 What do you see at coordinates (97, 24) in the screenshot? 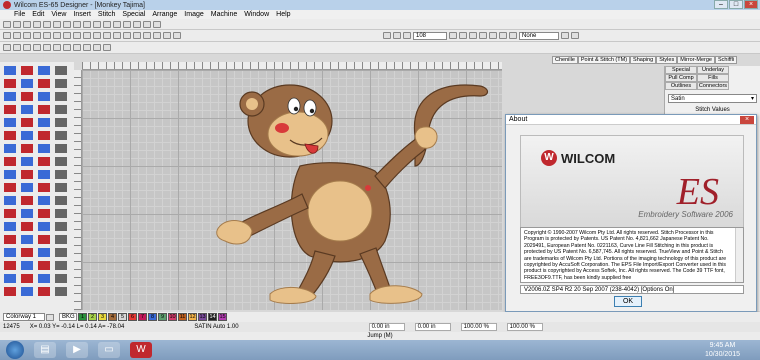
I see `zoom-in-icon` at bounding box center [97, 24].